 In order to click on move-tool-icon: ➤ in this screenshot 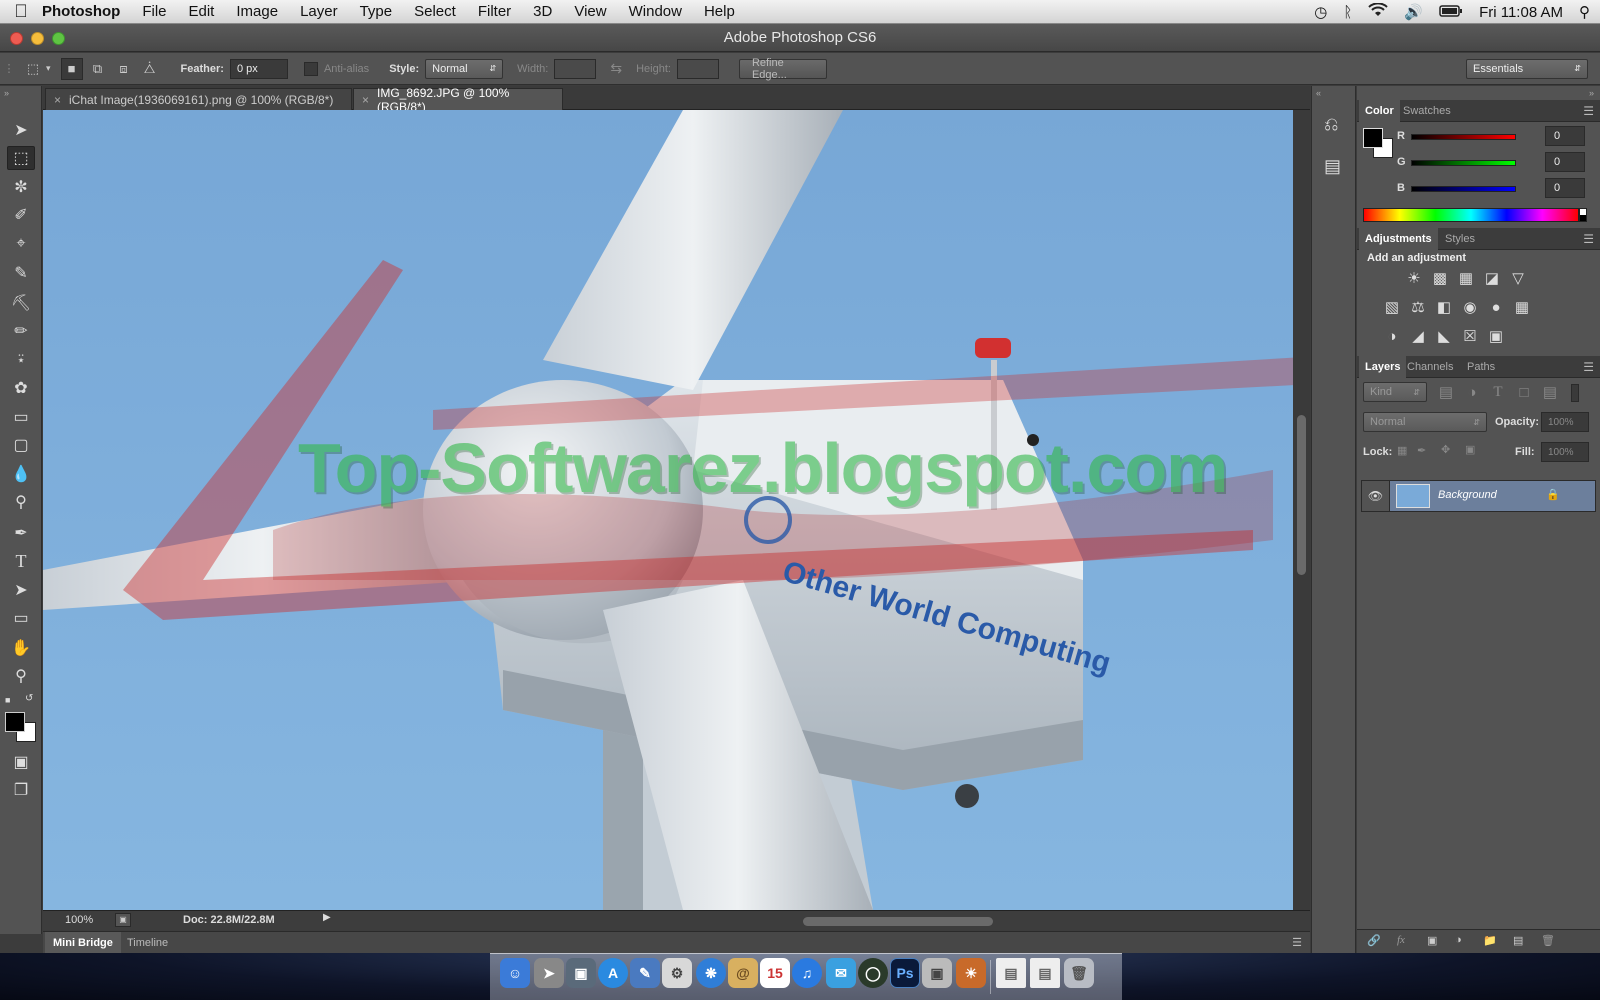, I will do `click(21, 130)`.